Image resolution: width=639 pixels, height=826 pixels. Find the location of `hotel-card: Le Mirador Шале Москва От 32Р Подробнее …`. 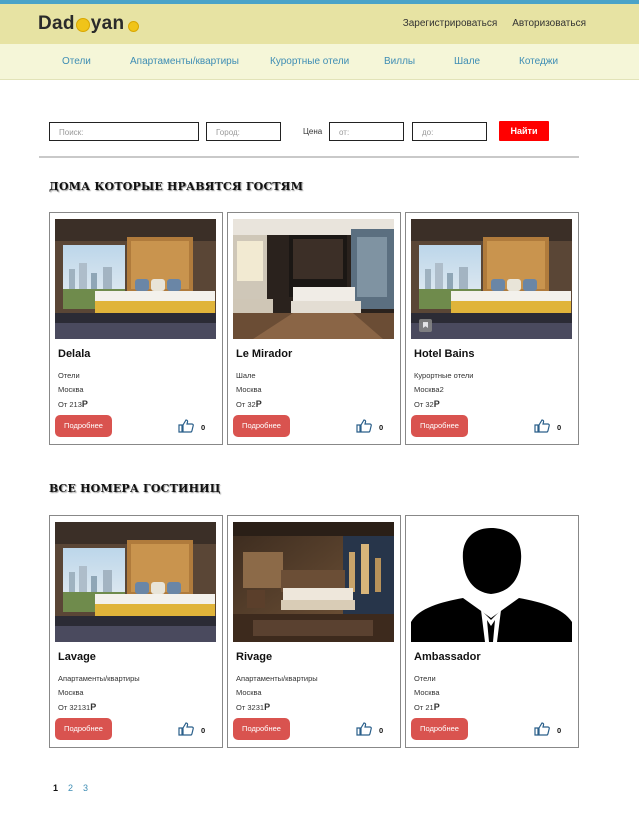

hotel-card: Le Mirador Шале Москва От 32Р Подробнее … is located at coordinates (314, 328).